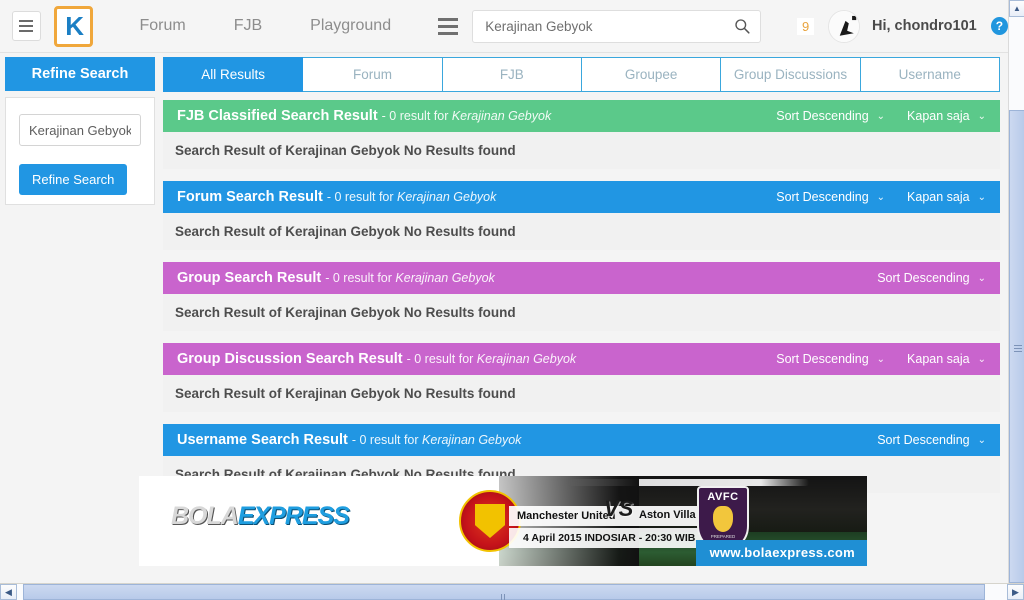 Image resolution: width=1024 pixels, height=600 pixels. What do you see at coordinates (162, 26) in the screenshot?
I see `nav-item-forum: Forum` at bounding box center [162, 26].